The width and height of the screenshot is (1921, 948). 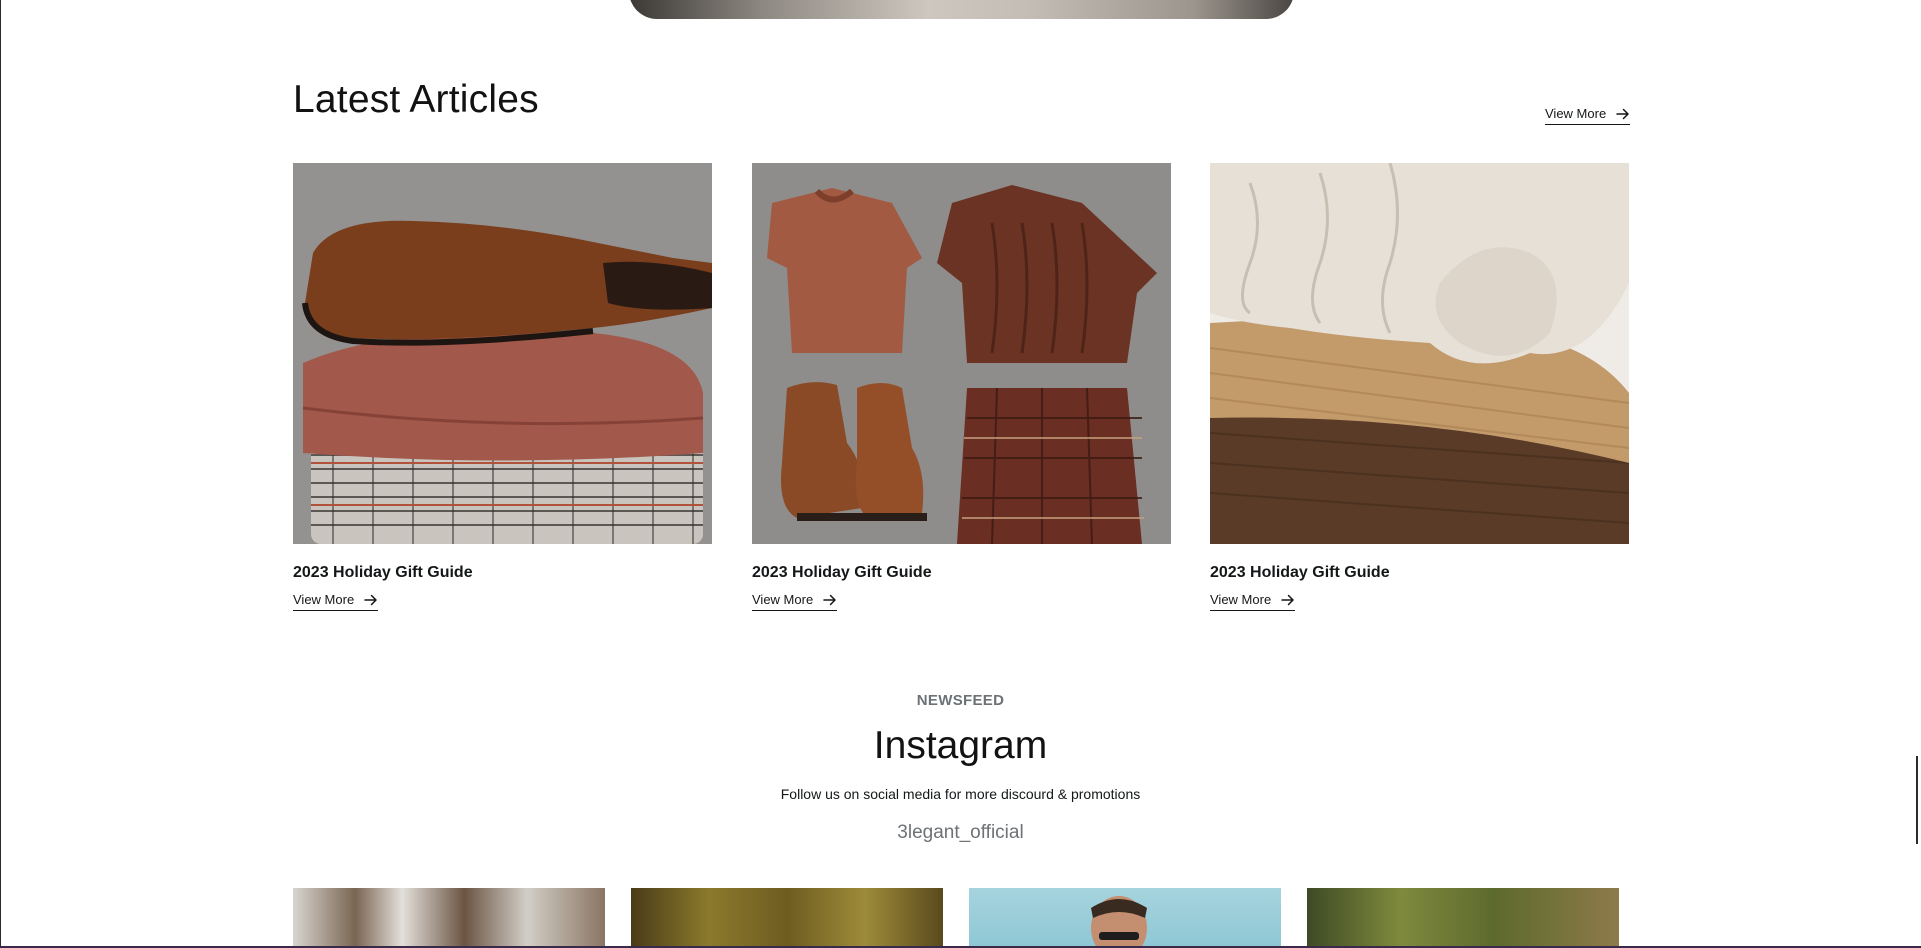 I want to click on page-scrollbar, so click(x=1917, y=800).